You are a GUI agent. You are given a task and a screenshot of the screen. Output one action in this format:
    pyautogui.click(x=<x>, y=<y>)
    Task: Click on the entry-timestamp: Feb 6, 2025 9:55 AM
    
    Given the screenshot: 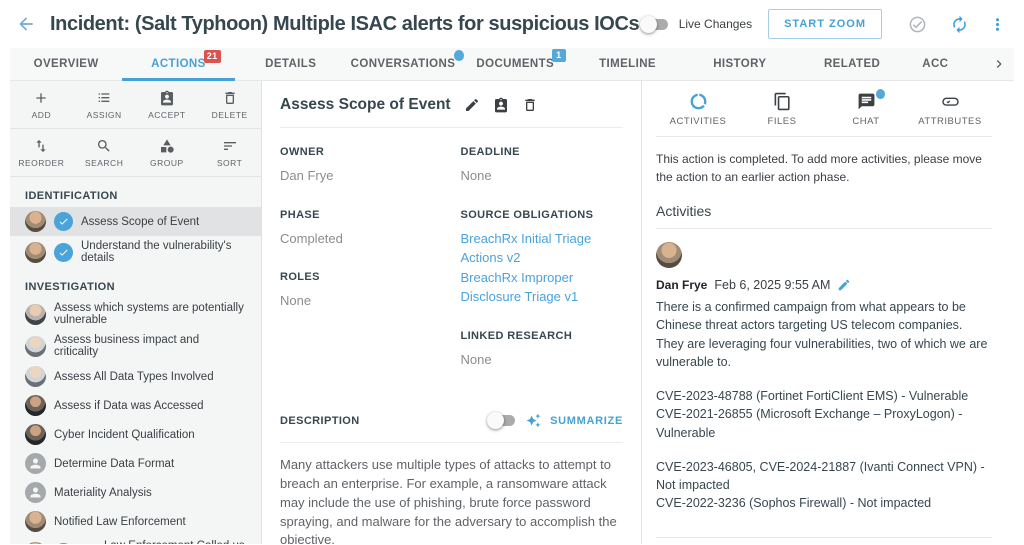 What is the action you would take?
    pyautogui.click(x=772, y=285)
    